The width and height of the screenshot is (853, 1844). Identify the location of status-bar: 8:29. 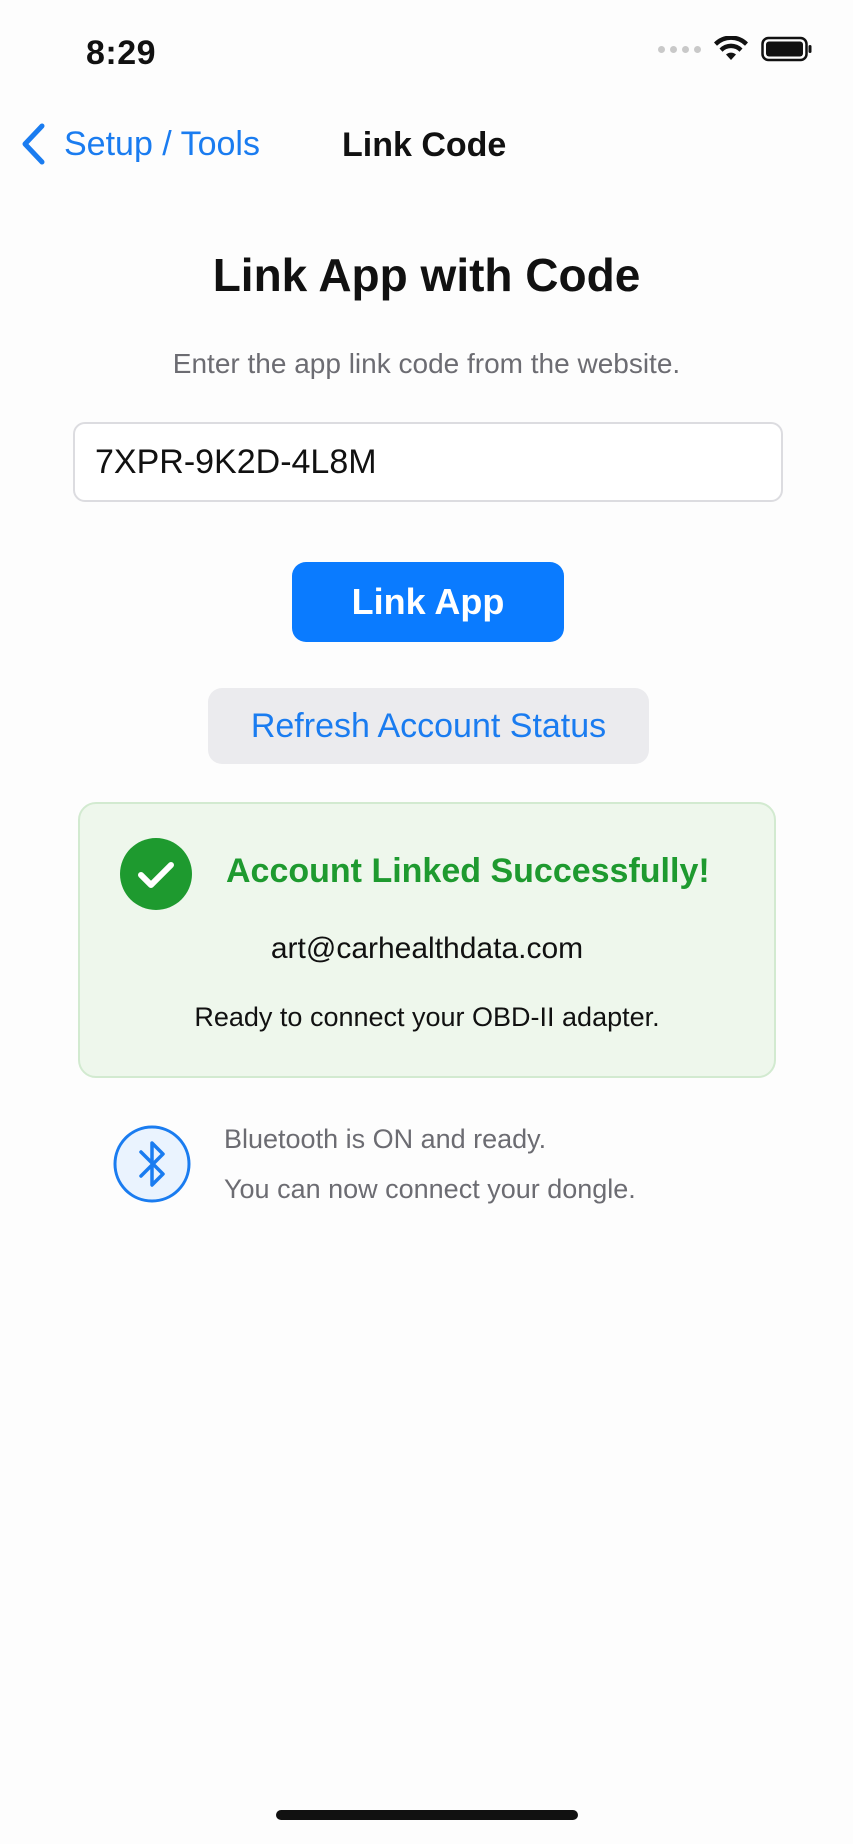
(426, 50).